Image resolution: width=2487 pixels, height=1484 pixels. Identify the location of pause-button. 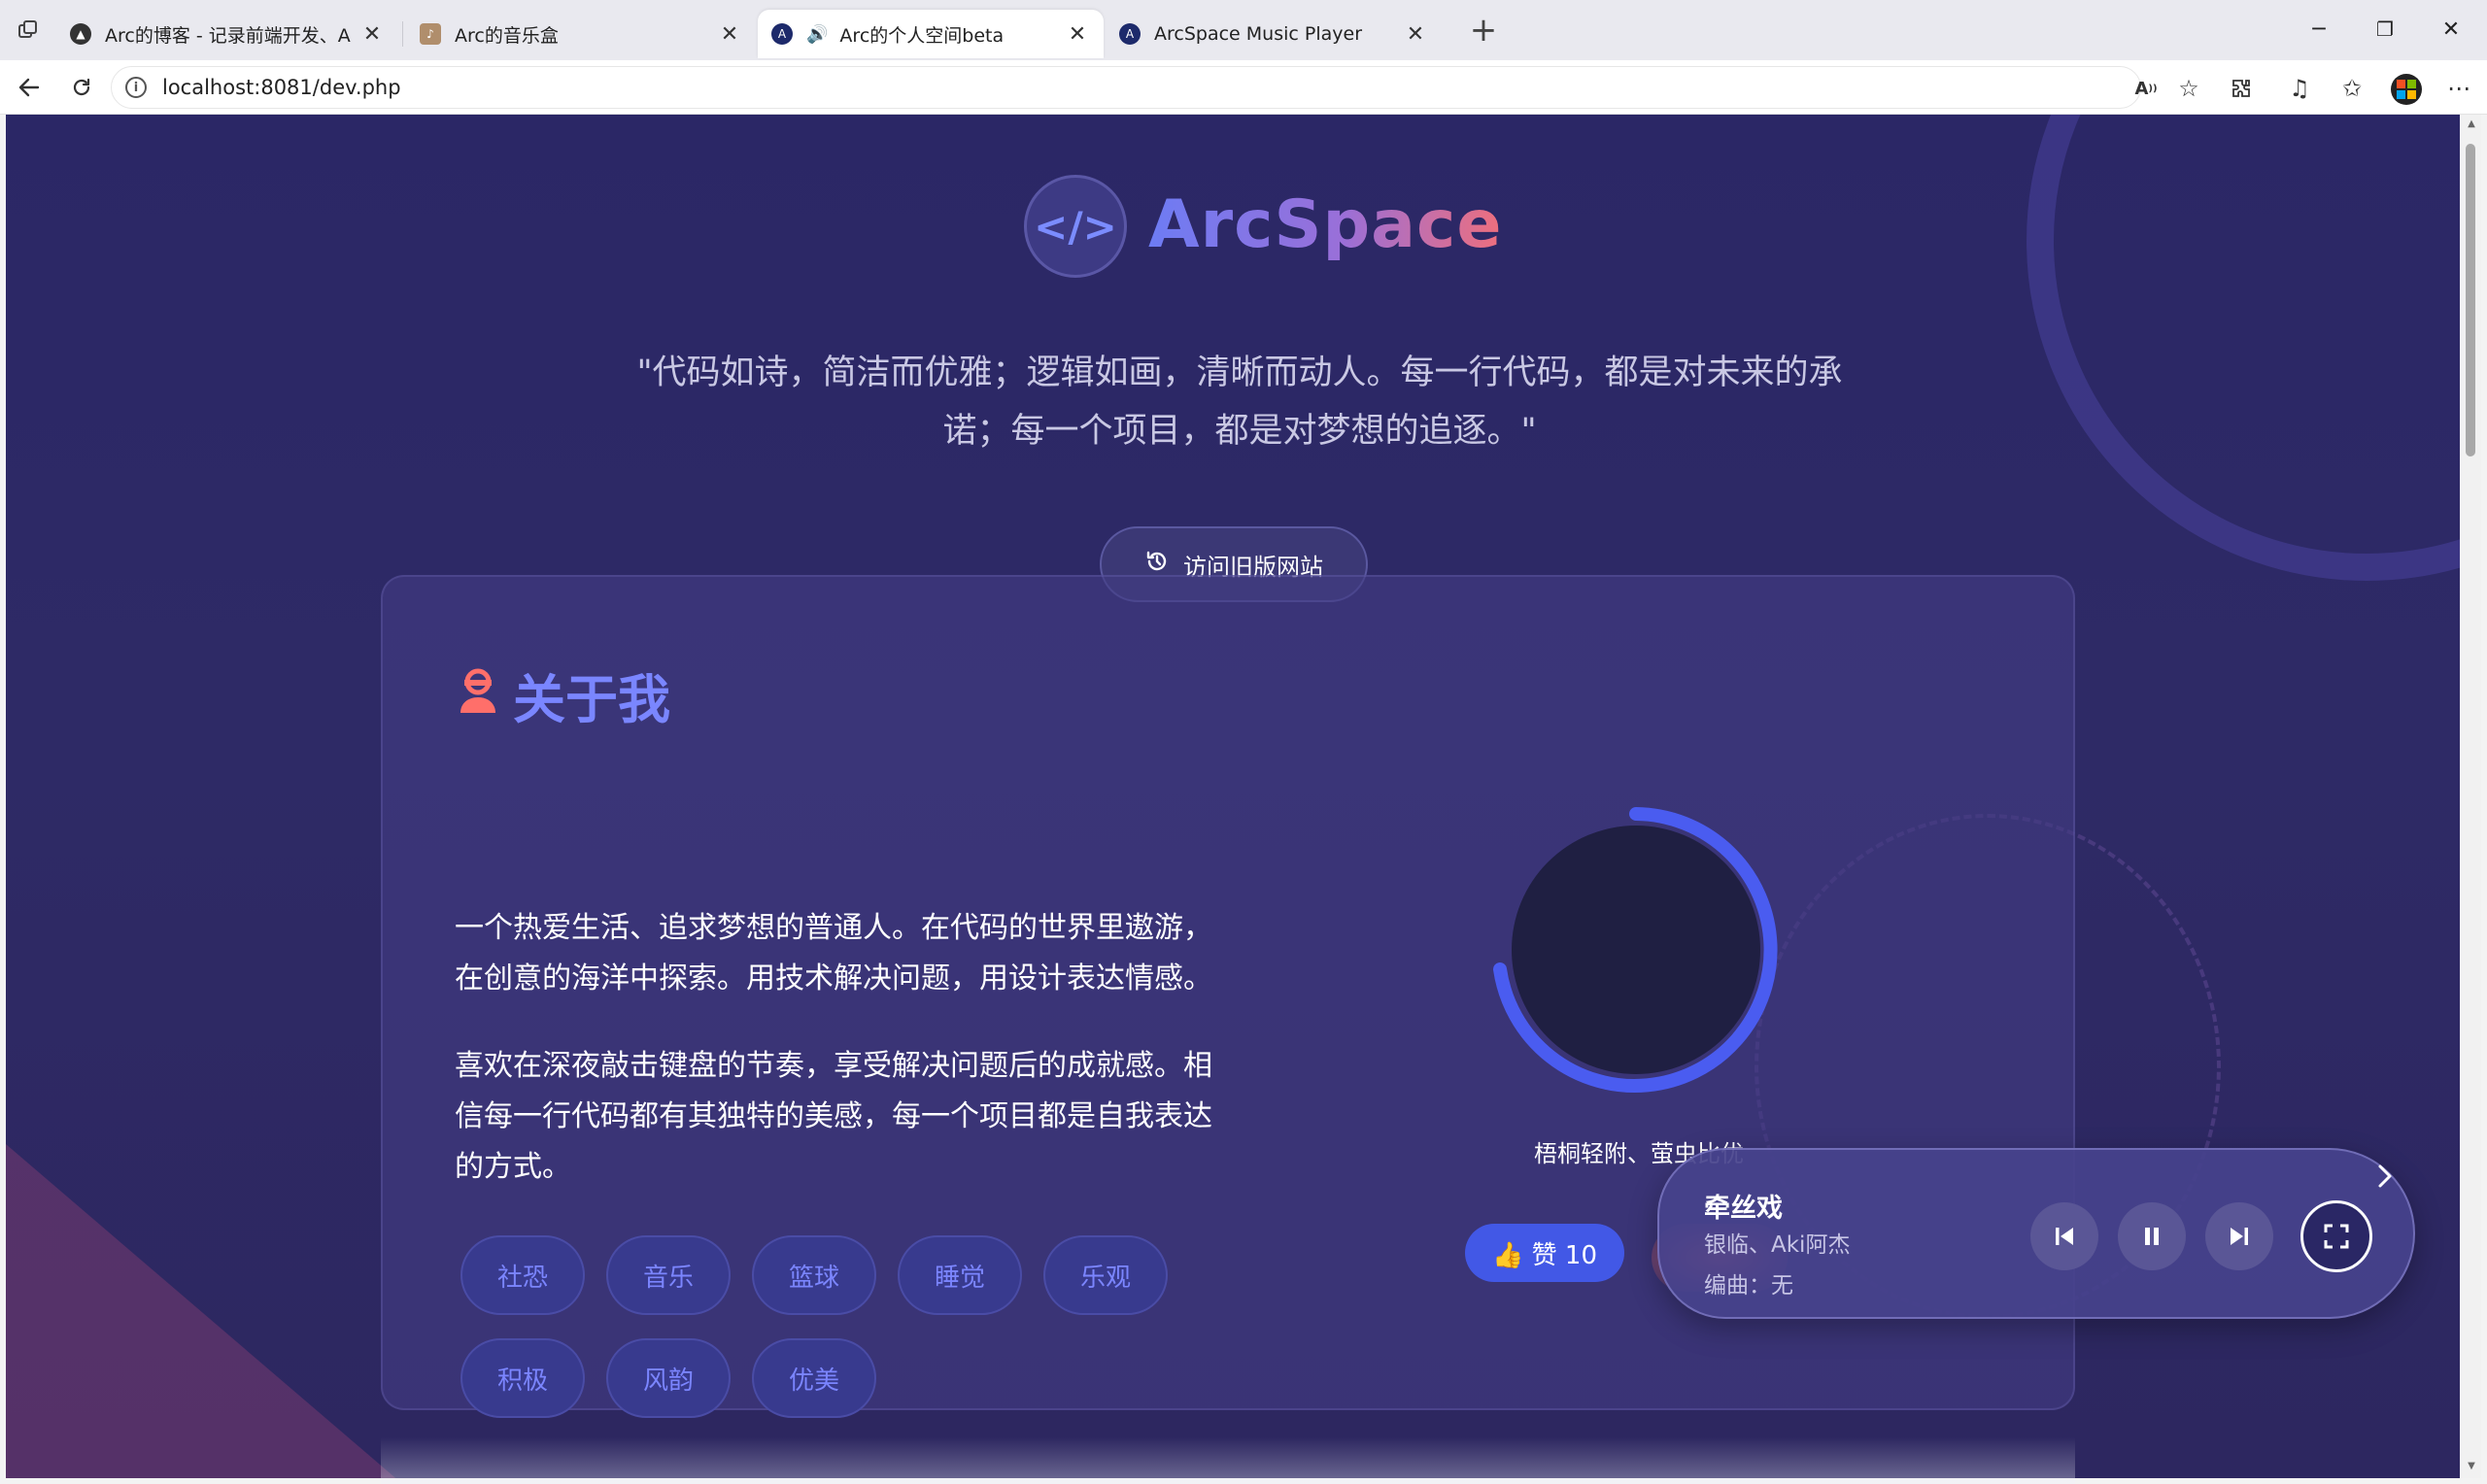
(2152, 1236).